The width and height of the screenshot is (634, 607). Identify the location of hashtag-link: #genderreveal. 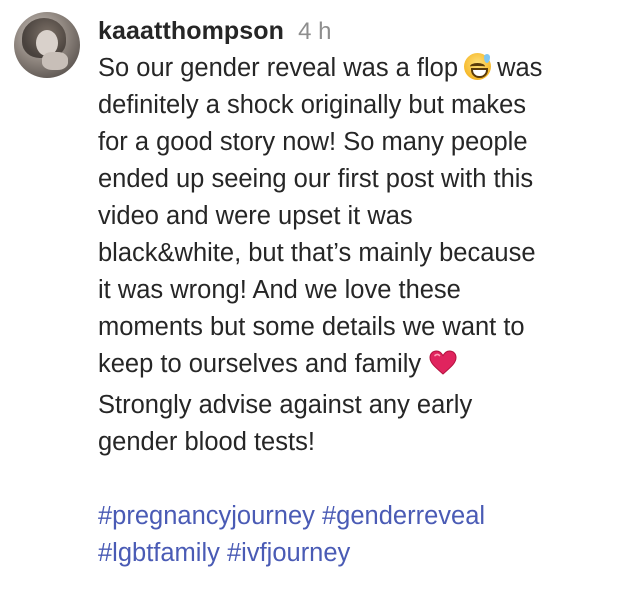
(403, 516).